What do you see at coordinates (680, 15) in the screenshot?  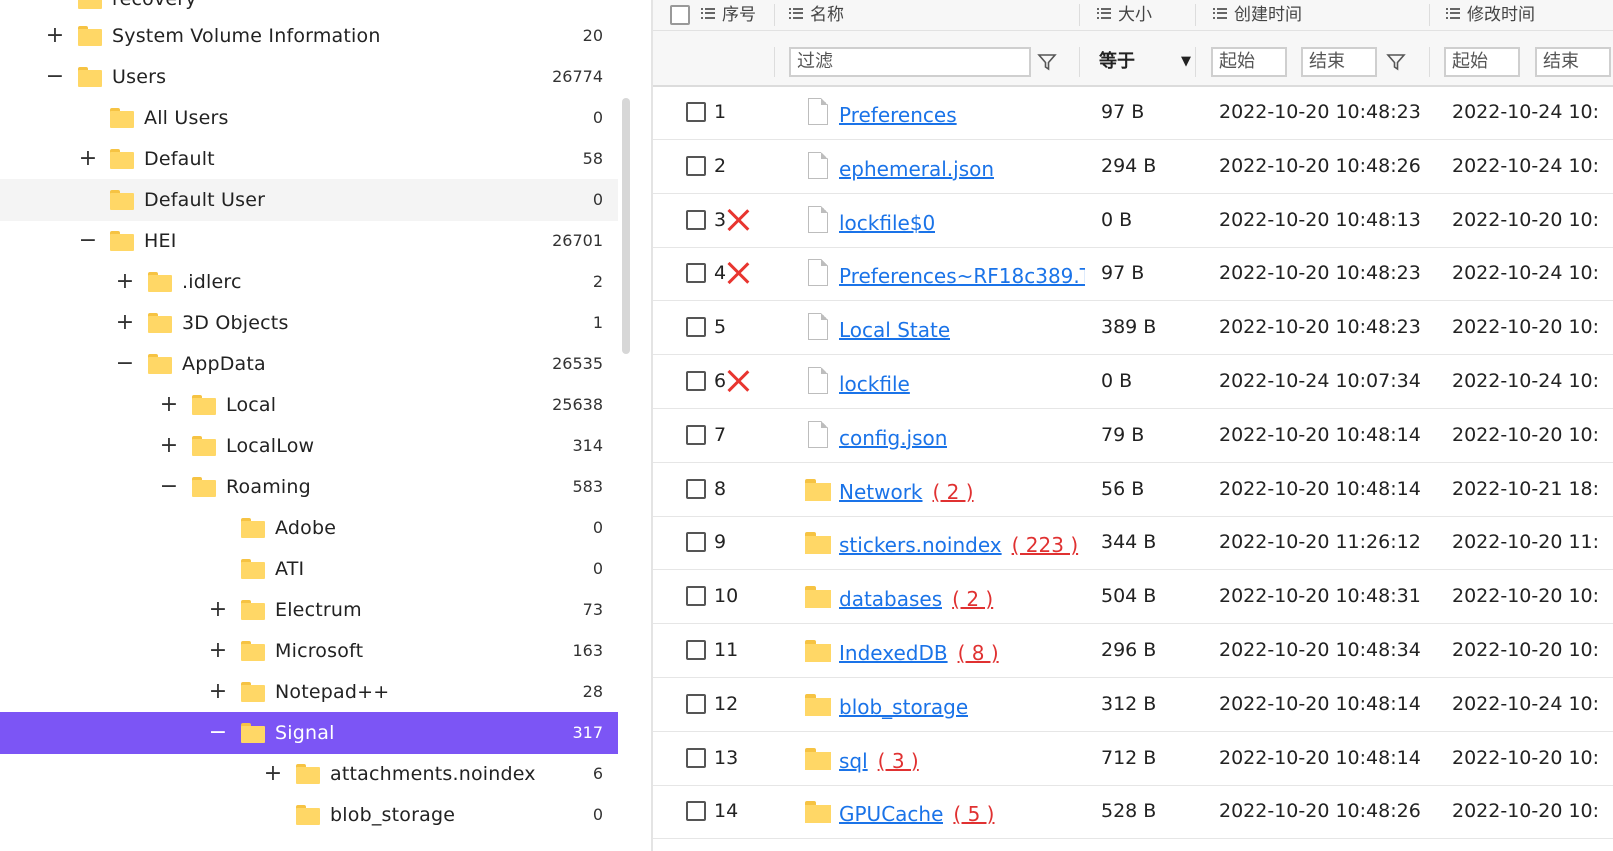 I see `select-all-checkbox` at bounding box center [680, 15].